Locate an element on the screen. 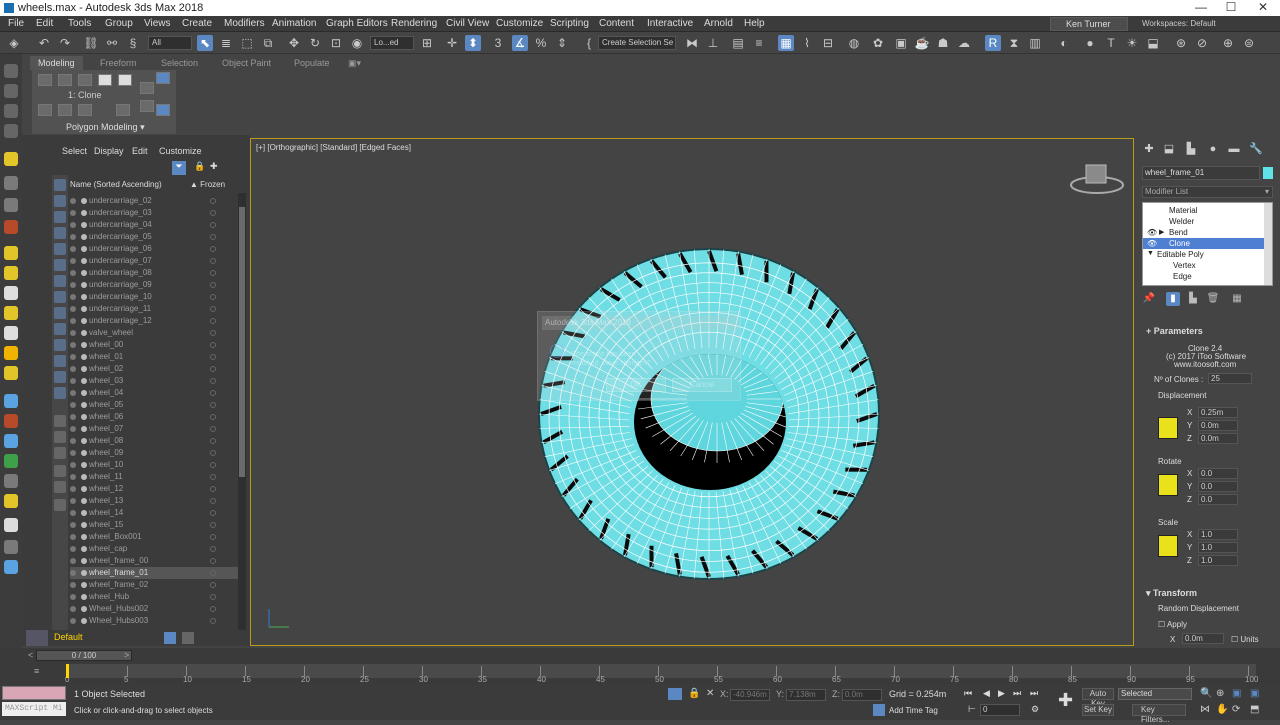  pin-stack-icon is located at coordinates (147, 106).